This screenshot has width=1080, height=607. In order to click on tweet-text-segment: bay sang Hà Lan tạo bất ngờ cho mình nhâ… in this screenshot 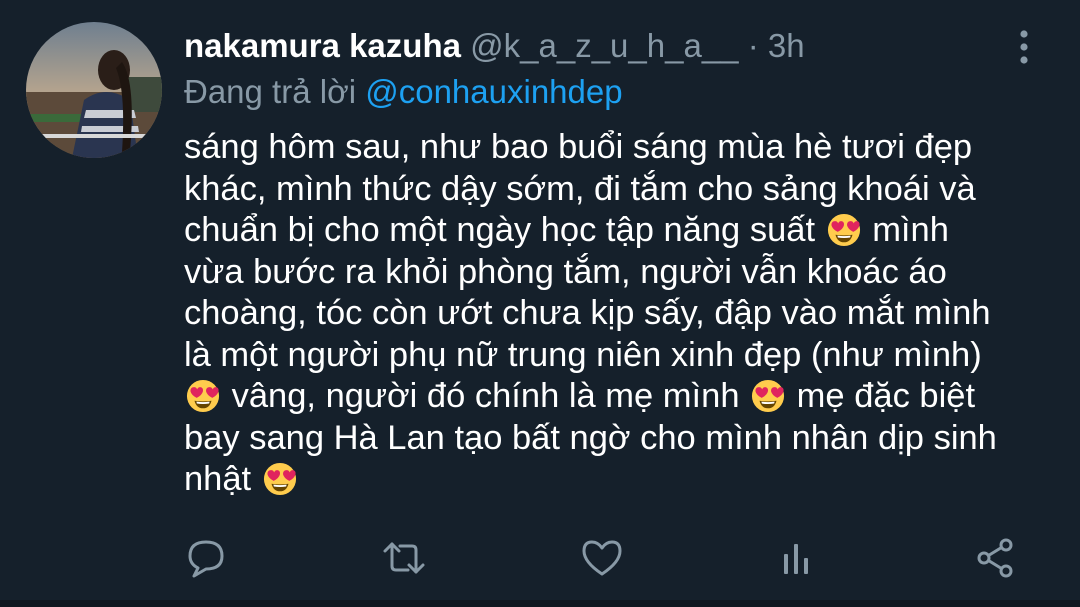, I will do `click(590, 437)`.